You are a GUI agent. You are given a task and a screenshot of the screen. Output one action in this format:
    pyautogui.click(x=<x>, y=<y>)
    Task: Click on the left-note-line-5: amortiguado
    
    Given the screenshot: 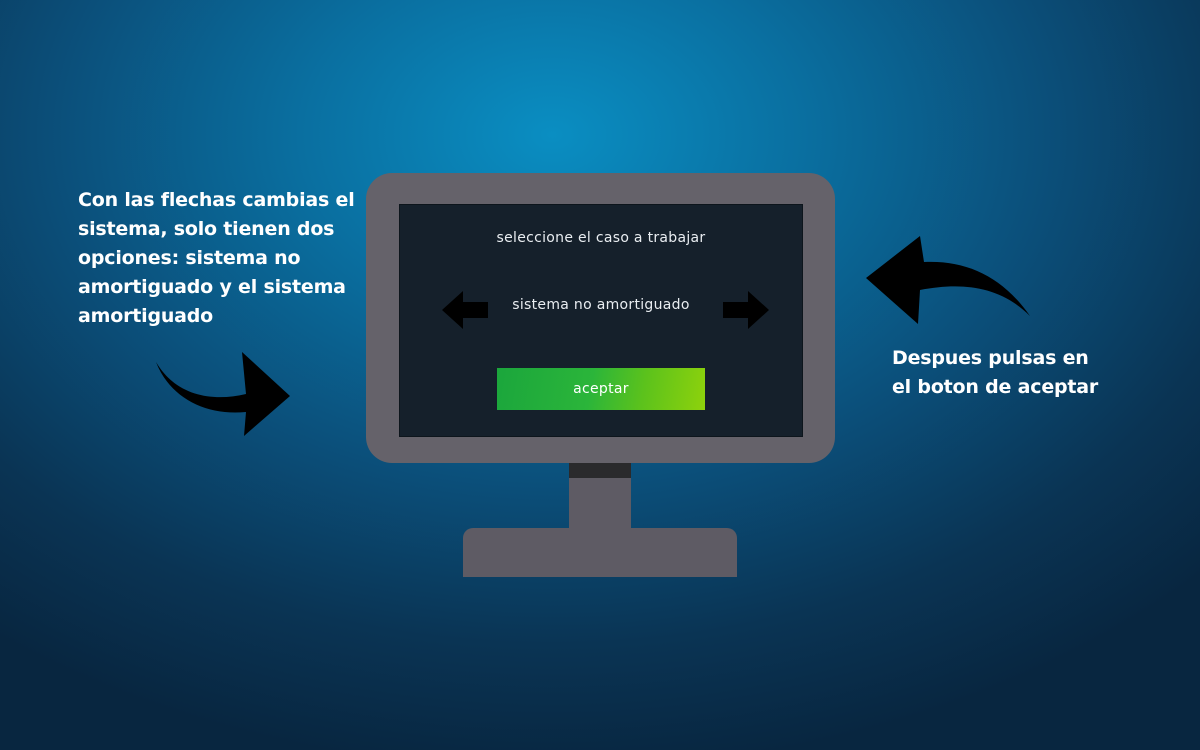 What is the action you would take?
    pyautogui.click(x=146, y=316)
    